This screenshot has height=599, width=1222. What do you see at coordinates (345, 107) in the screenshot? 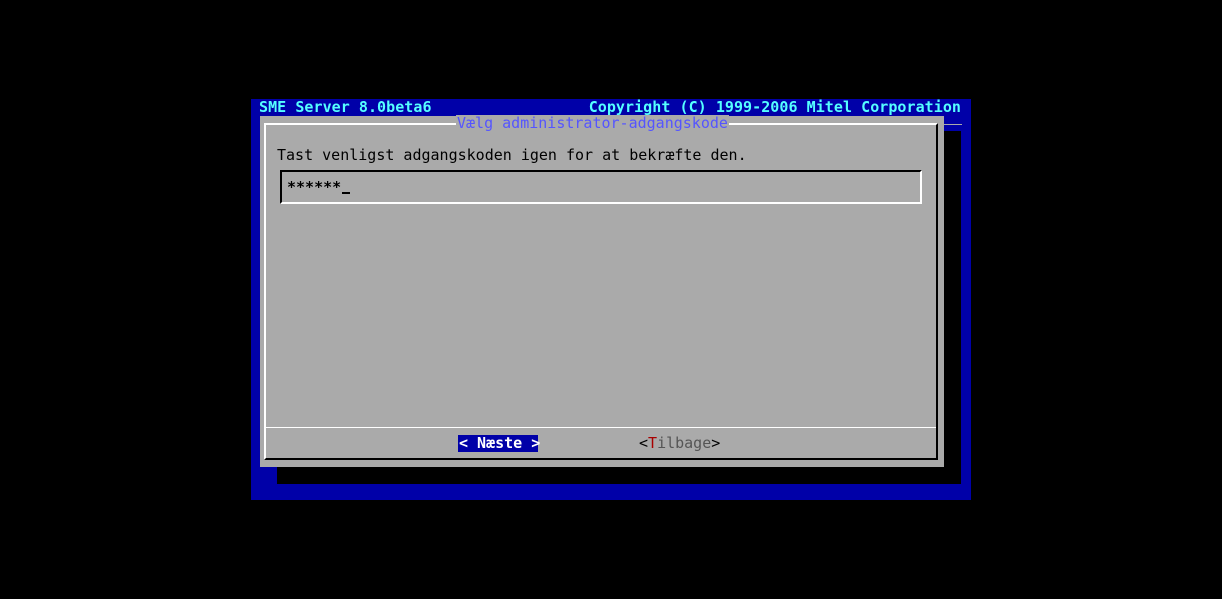
I see `product-version-label: SME Server 8.0beta6` at bounding box center [345, 107].